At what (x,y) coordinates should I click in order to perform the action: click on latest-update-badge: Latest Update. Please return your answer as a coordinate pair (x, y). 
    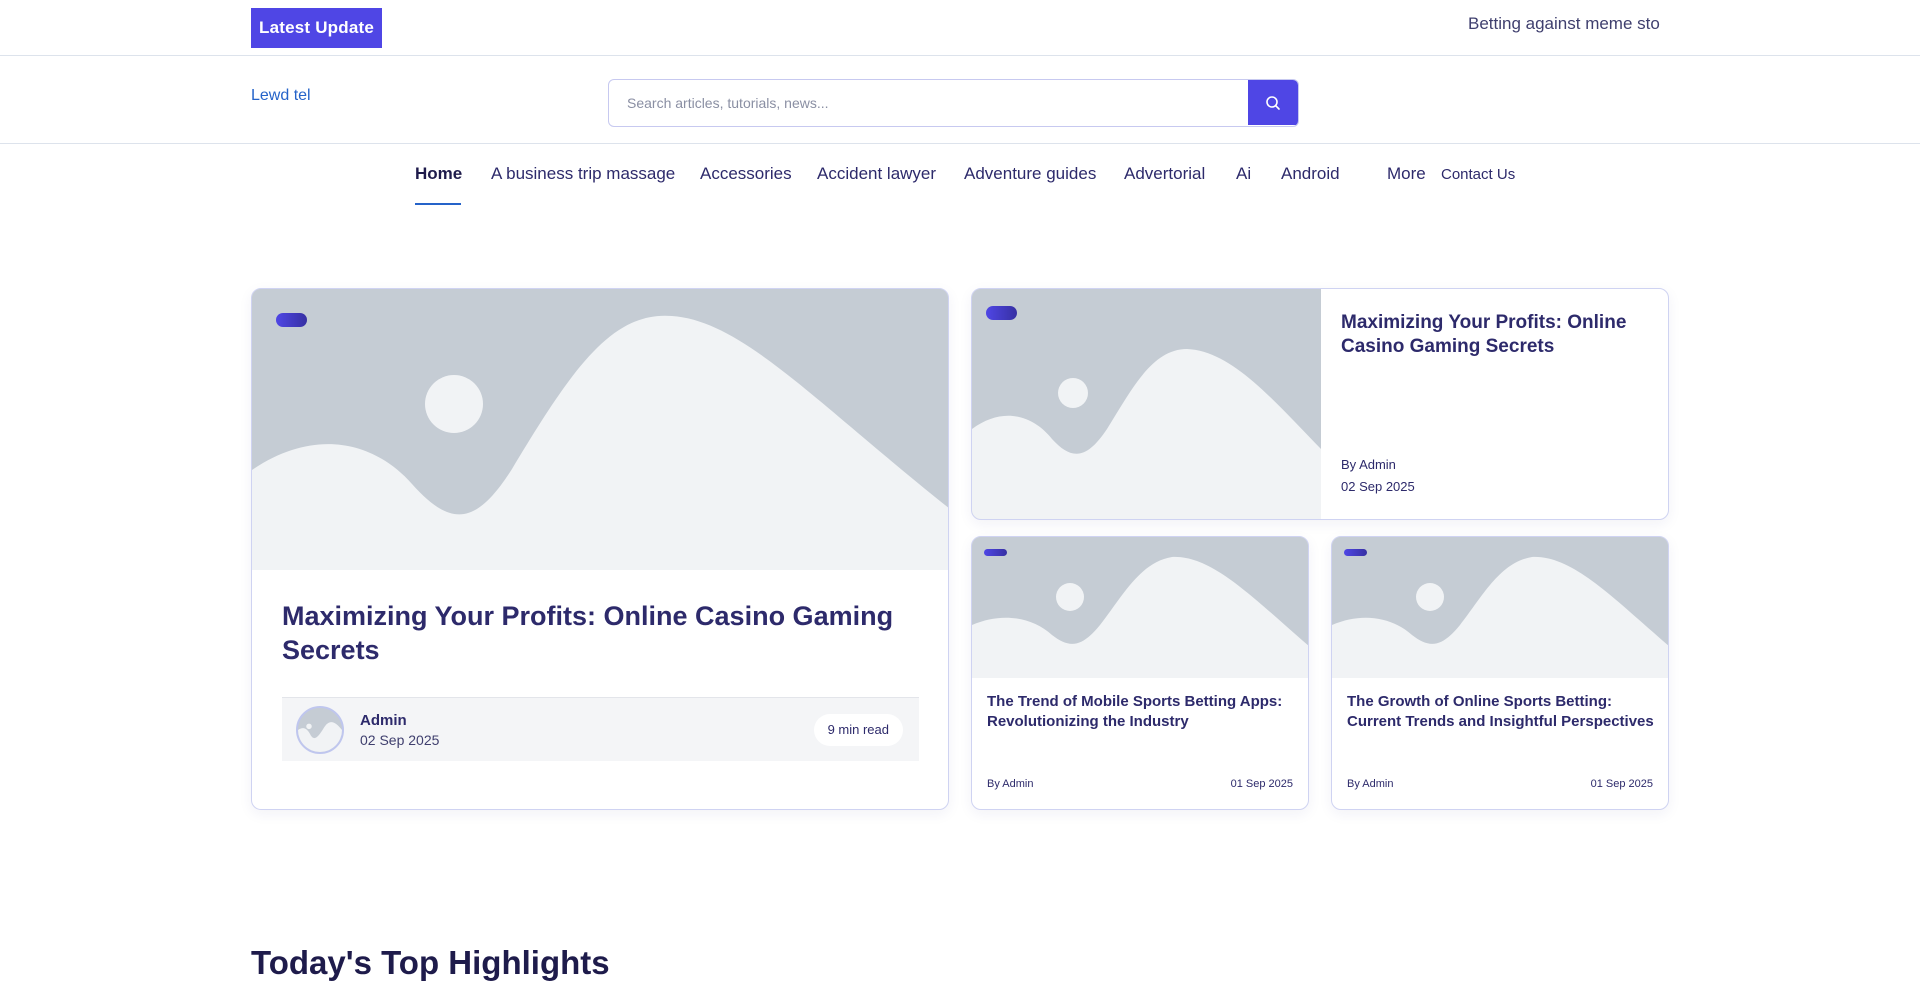
    Looking at the image, I should click on (317, 28).